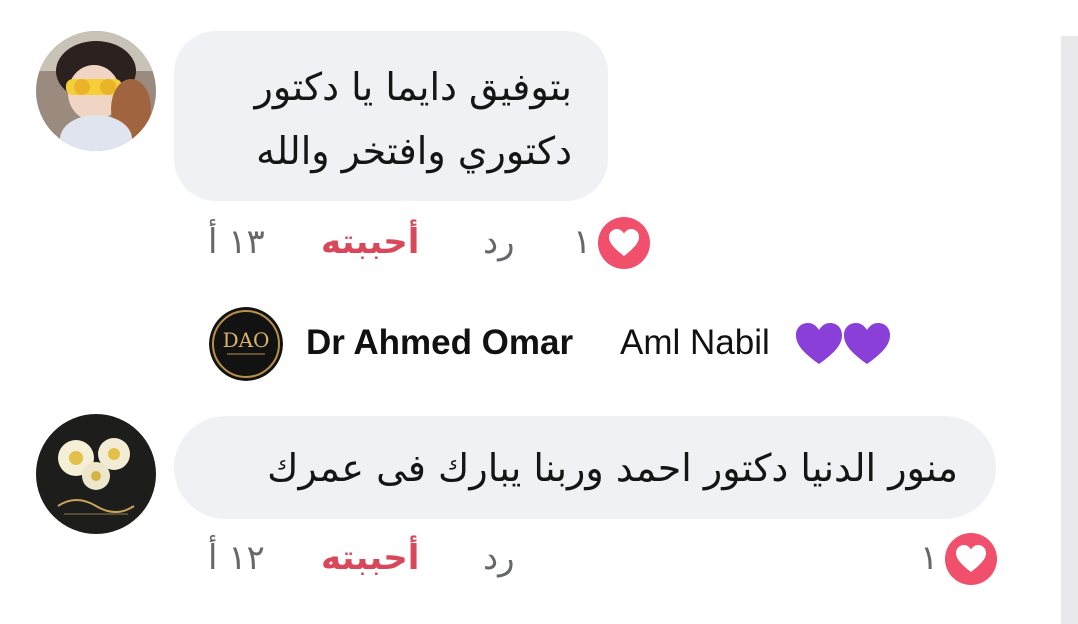 The image size is (1078, 624). I want to click on mention-tag: Aml Nabil, so click(695, 343).